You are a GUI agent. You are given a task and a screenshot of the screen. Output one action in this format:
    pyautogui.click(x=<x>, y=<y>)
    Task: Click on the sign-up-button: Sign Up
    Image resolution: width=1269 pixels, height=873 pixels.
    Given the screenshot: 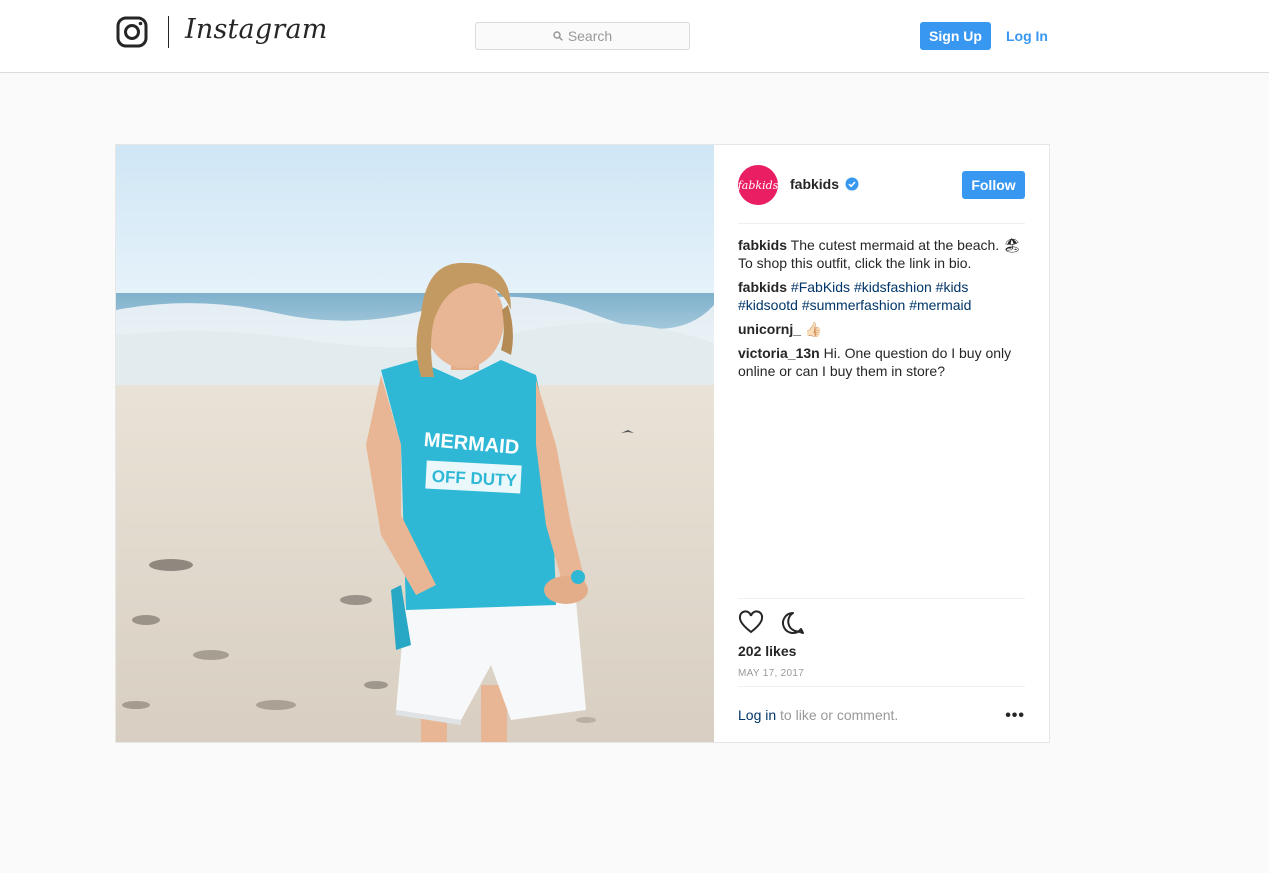 What is the action you would take?
    pyautogui.click(x=955, y=36)
    